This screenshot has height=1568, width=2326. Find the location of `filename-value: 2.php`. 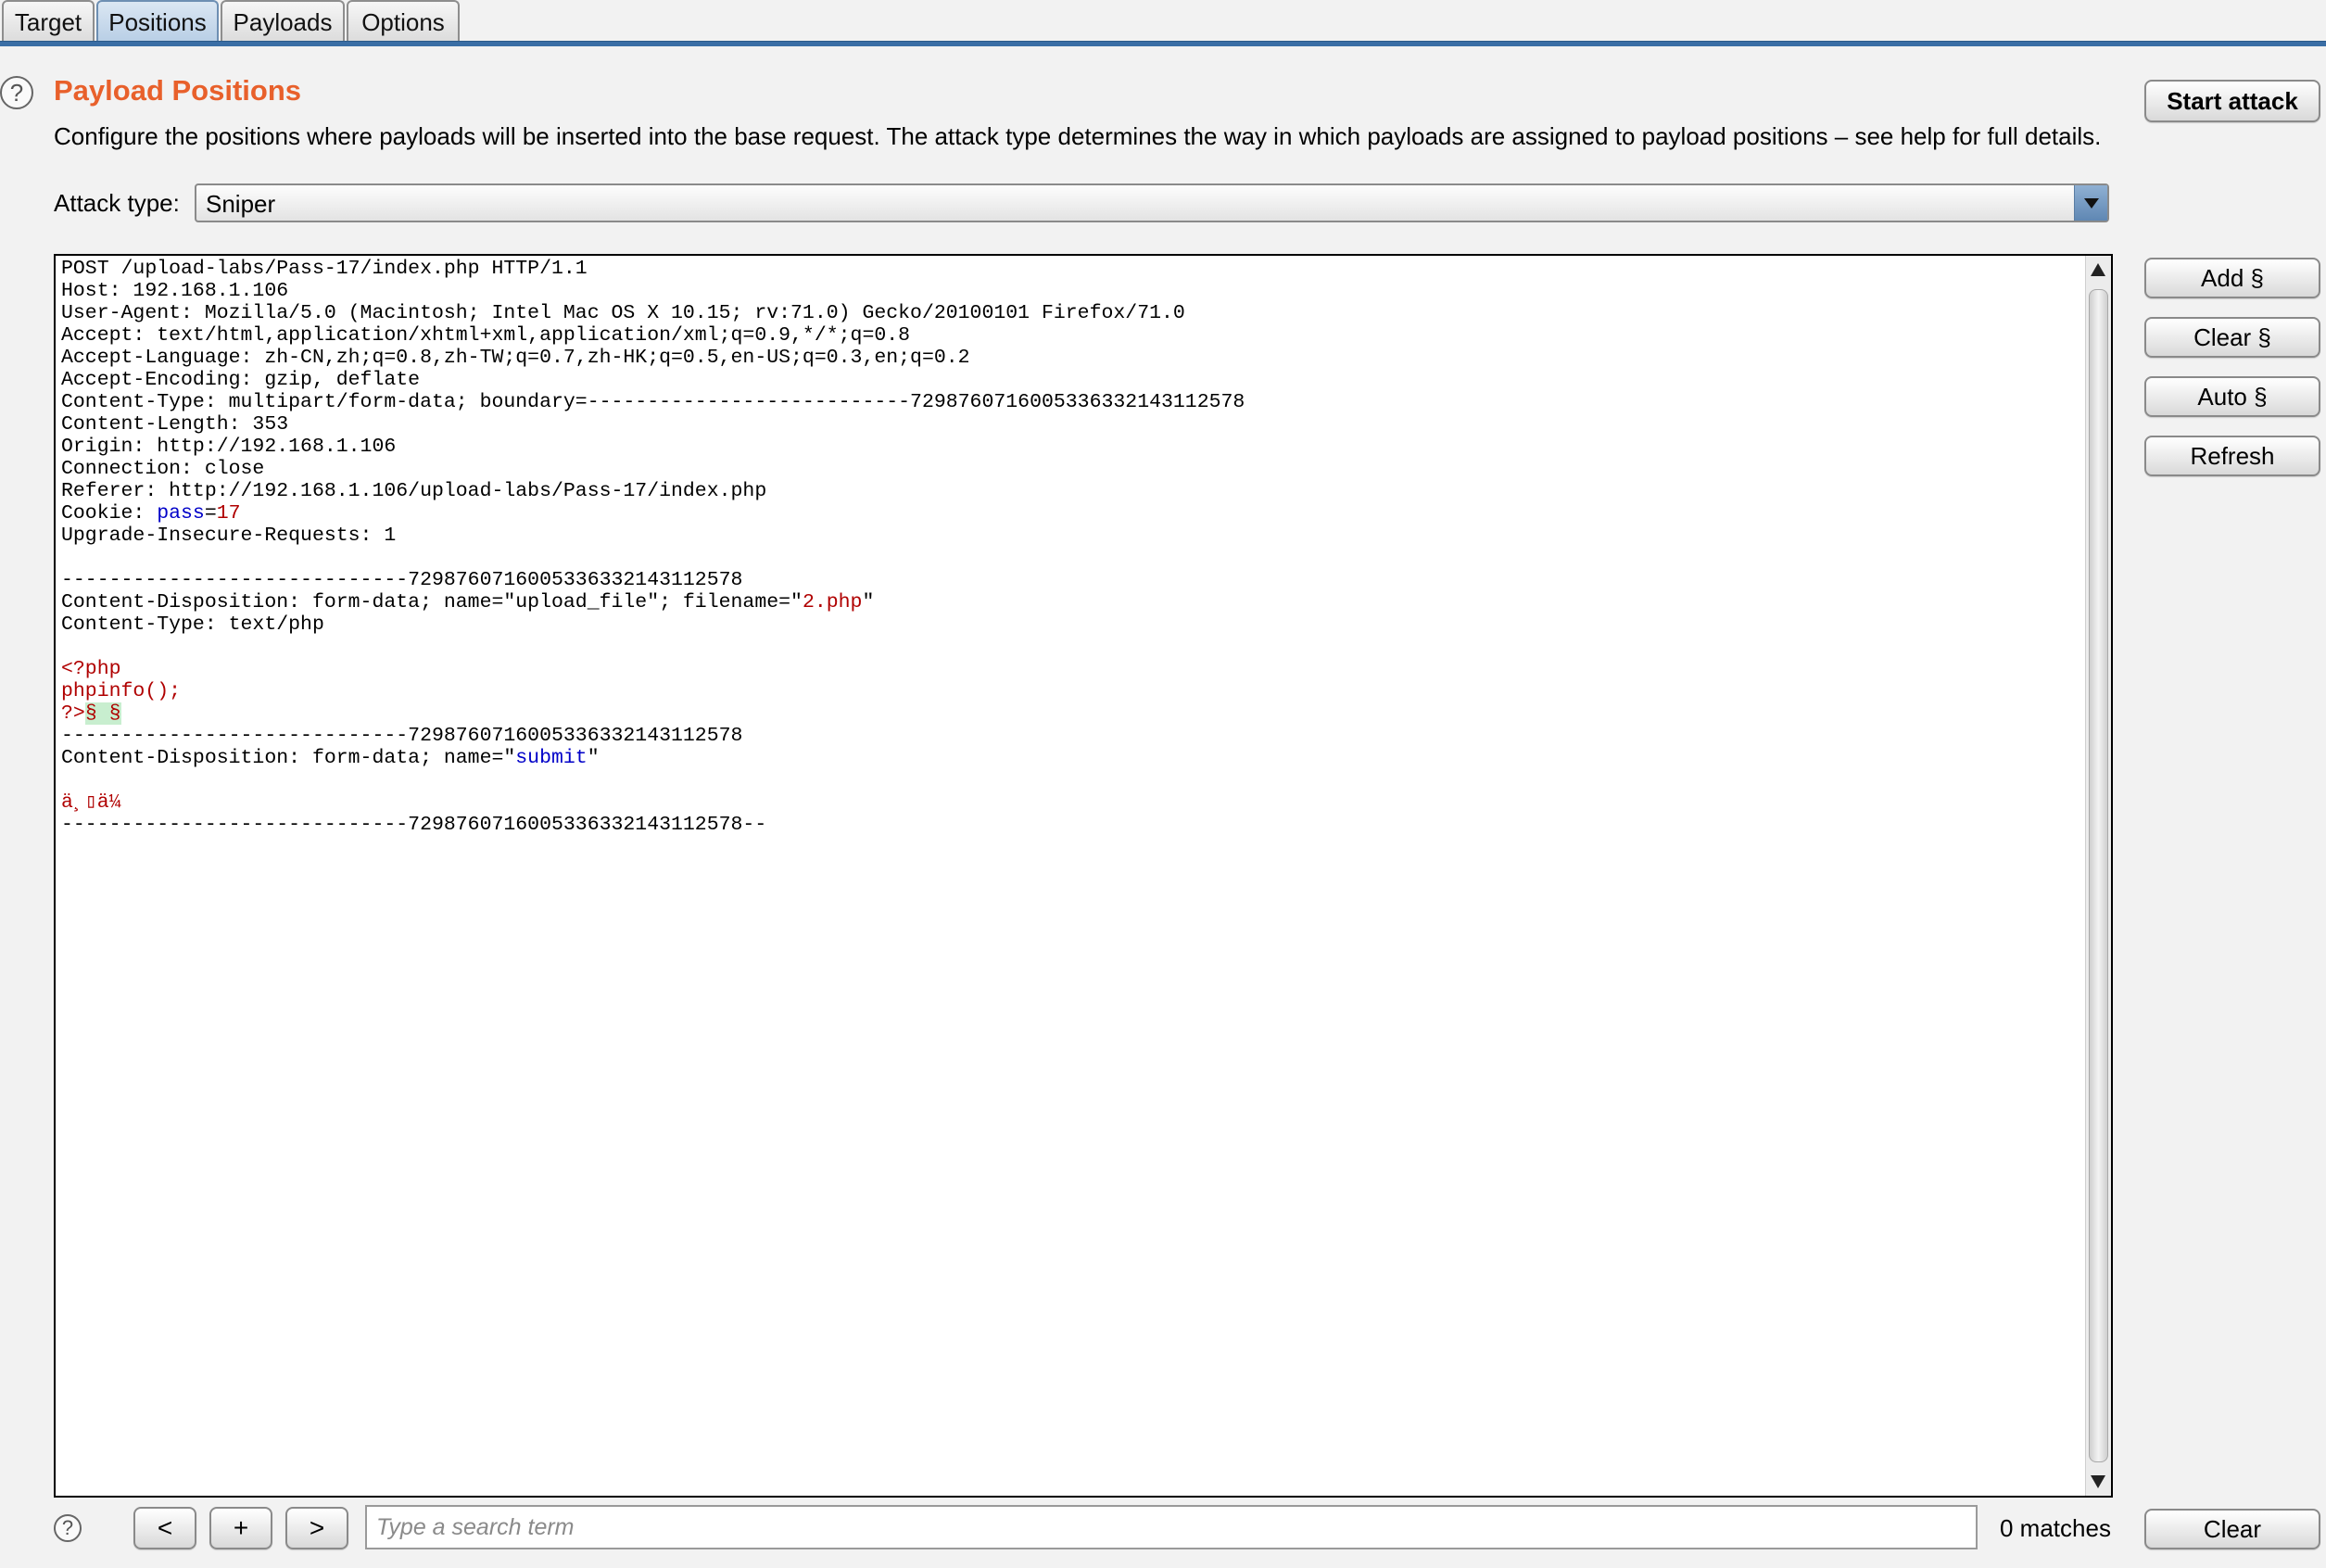

filename-value: 2.php is located at coordinates (832, 602).